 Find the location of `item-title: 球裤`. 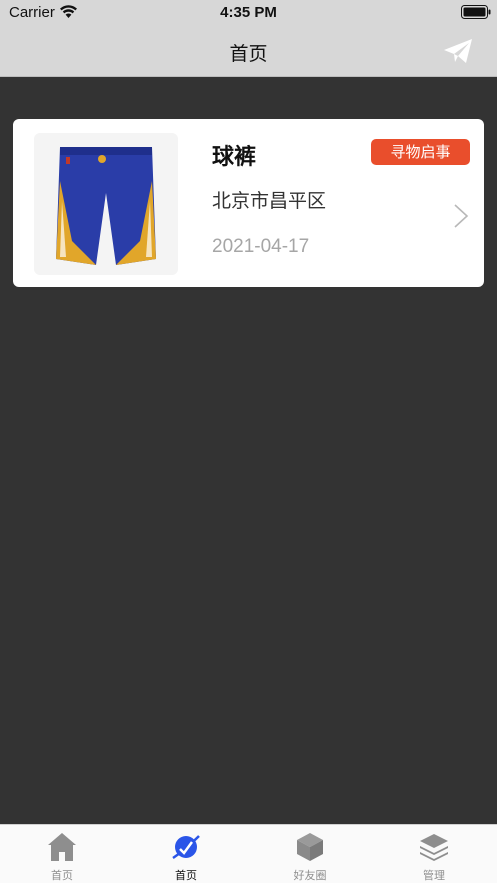

item-title: 球裤 is located at coordinates (234, 157).